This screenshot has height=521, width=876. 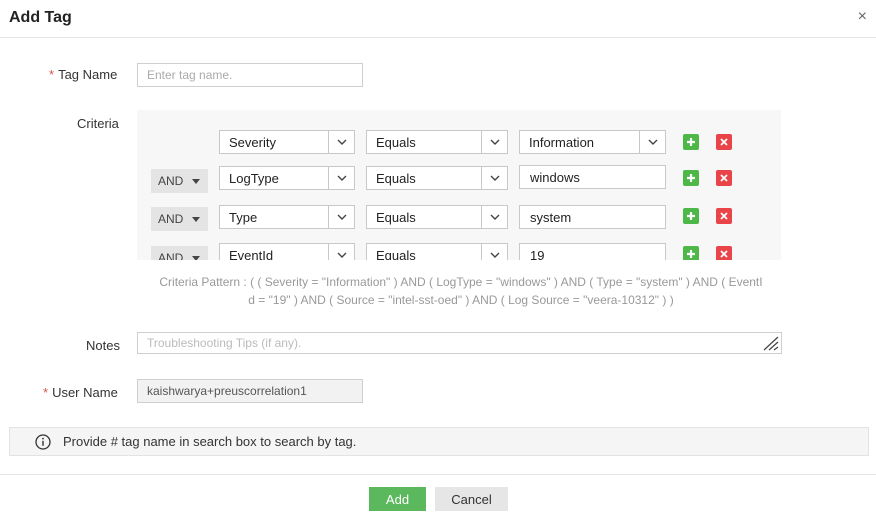 I want to click on resize-handle-icon, so click(x=770, y=343).